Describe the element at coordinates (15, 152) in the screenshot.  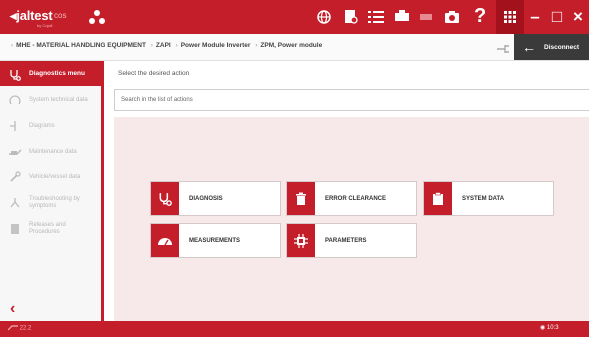
I see `oilcan-icon` at that location.